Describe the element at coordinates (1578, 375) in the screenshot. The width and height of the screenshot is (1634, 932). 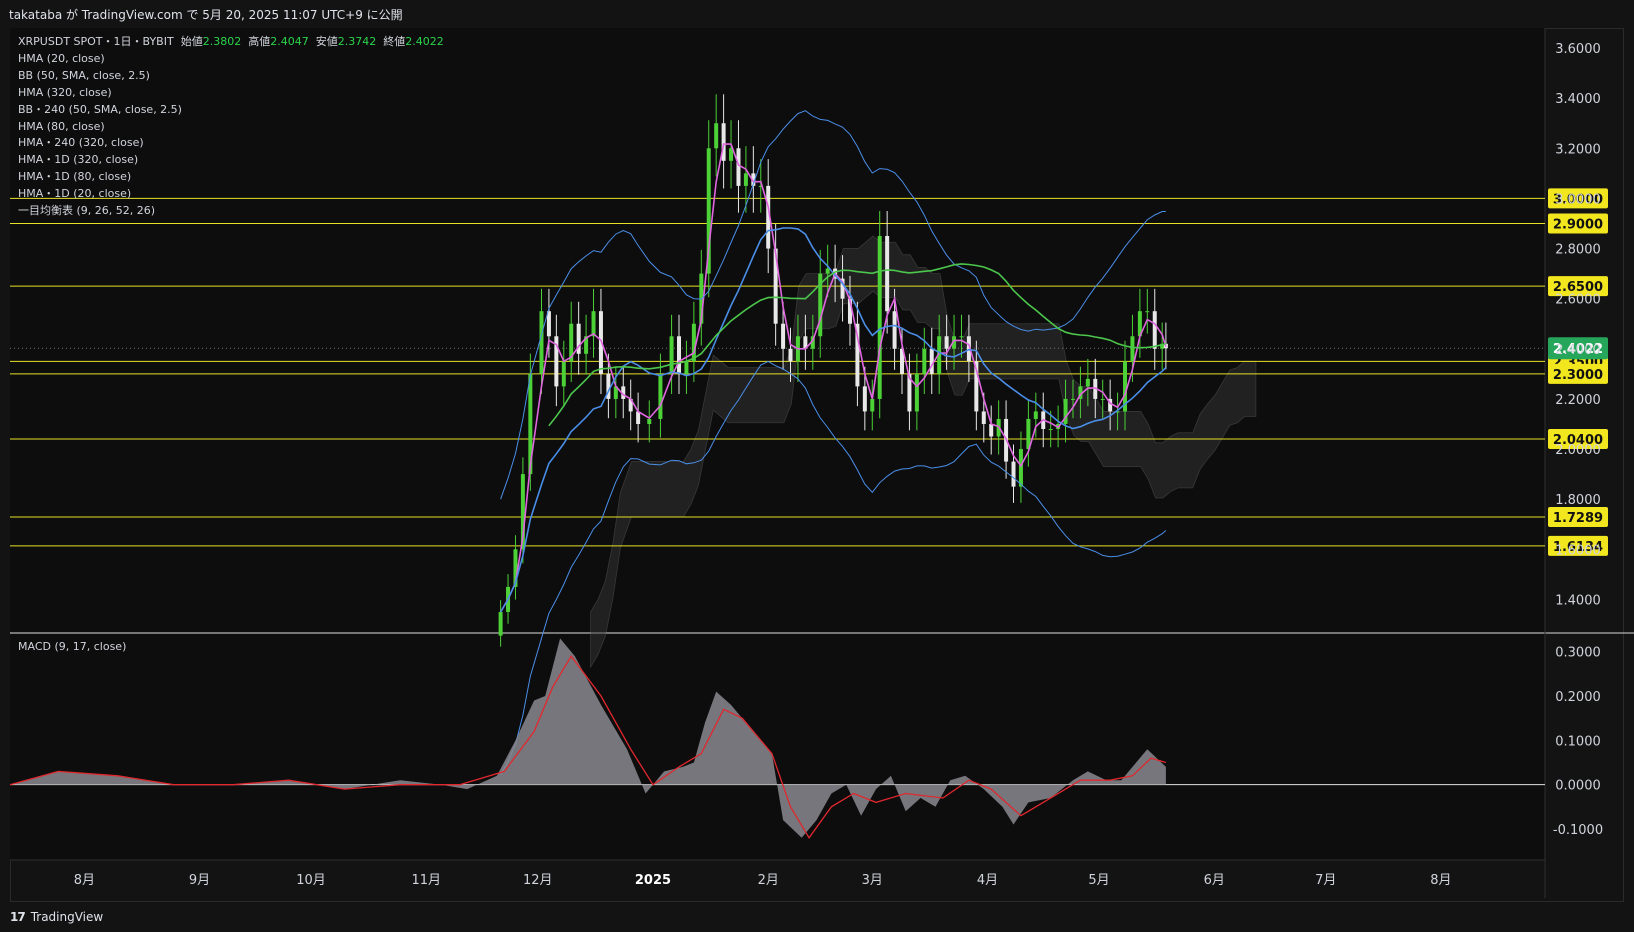
I see `level-label: 2.3000` at that location.